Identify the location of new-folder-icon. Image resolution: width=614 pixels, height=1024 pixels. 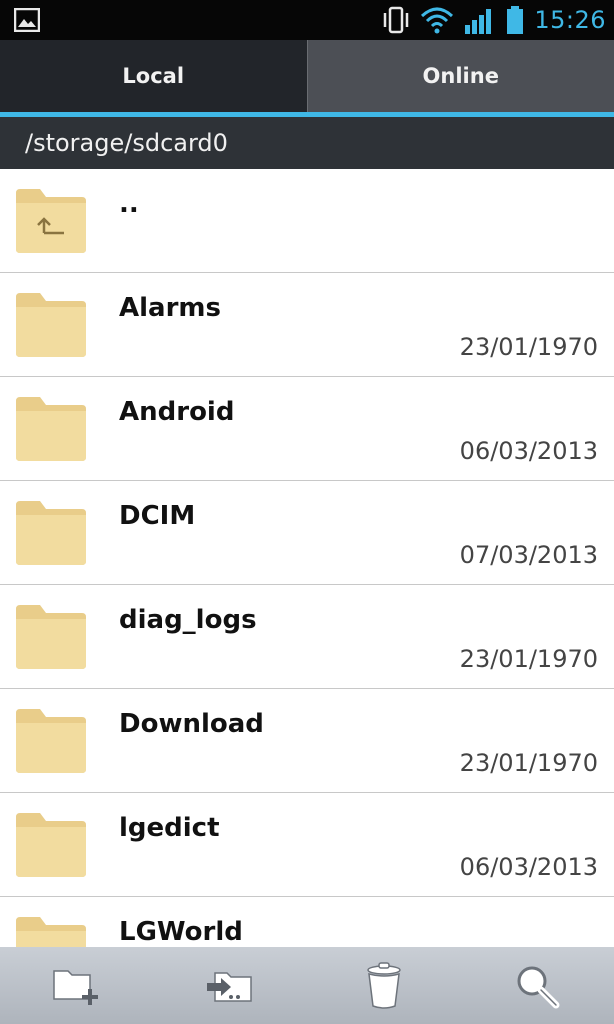
(75, 987).